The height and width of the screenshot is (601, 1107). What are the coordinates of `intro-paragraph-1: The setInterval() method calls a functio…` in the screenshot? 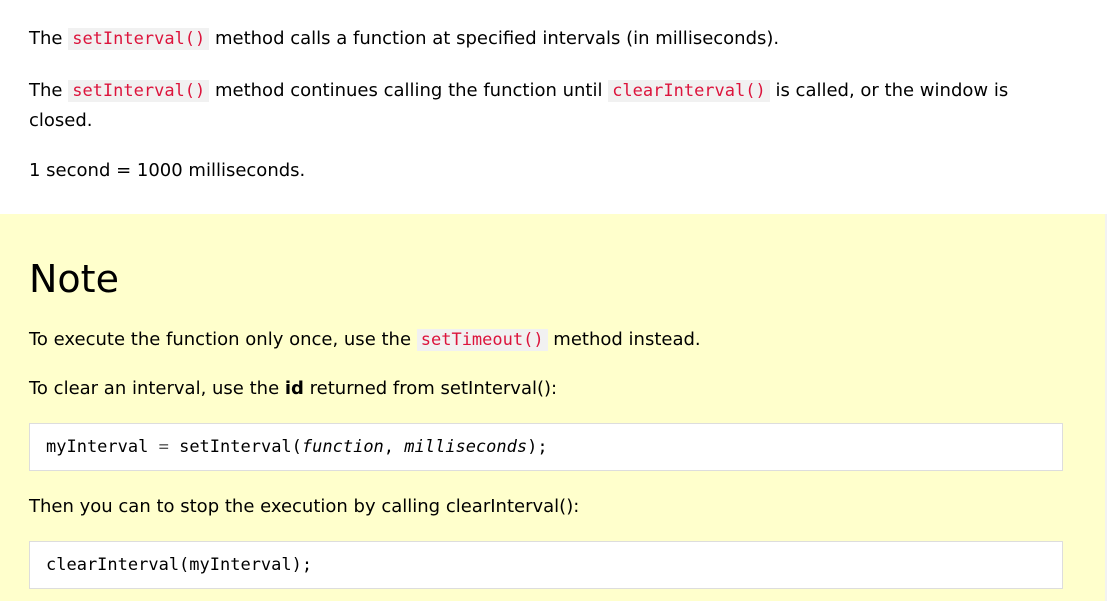 It's located at (404, 39).